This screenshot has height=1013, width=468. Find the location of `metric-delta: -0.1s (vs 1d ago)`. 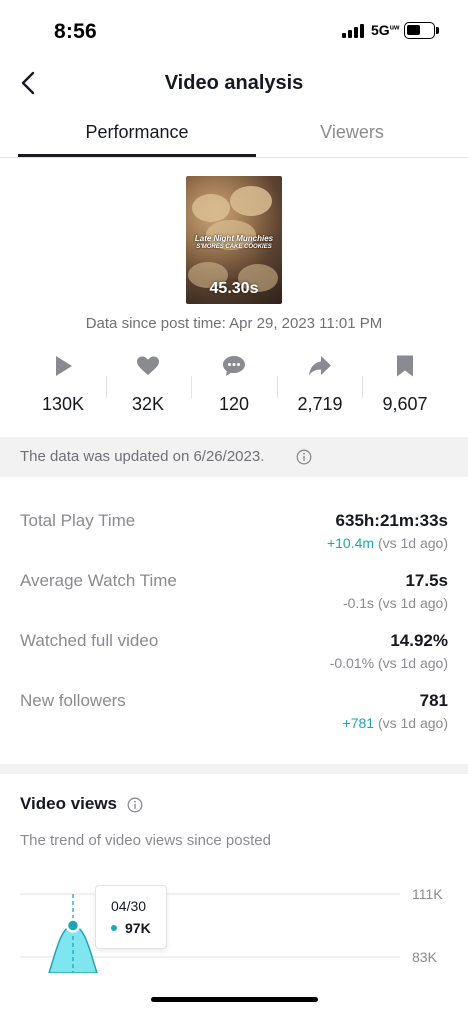

metric-delta: -0.1s (vs 1d ago) is located at coordinates (395, 603).